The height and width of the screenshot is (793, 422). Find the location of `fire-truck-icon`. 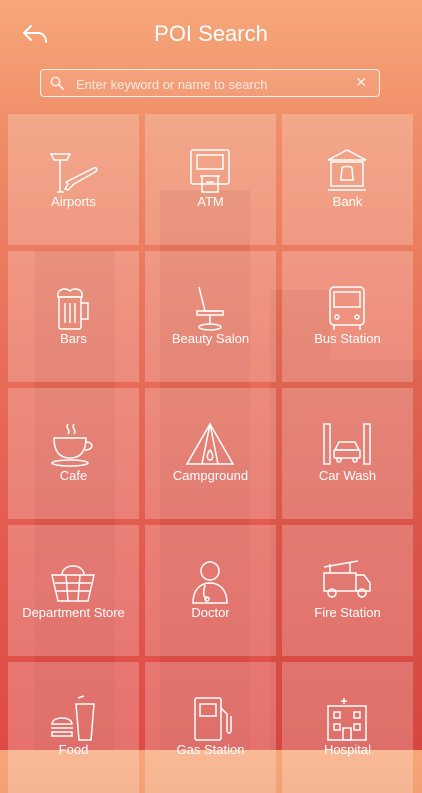

fire-truck-icon is located at coordinates (347, 579).